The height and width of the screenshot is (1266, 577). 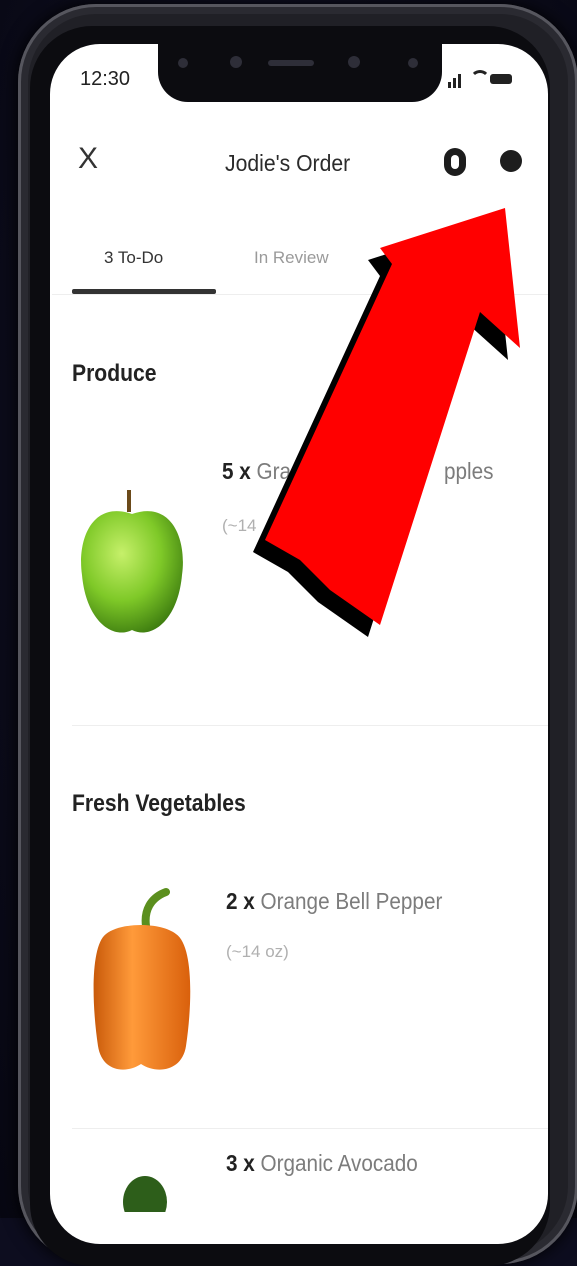 What do you see at coordinates (288, 163) in the screenshot?
I see `page-title: Jodie's Order` at bounding box center [288, 163].